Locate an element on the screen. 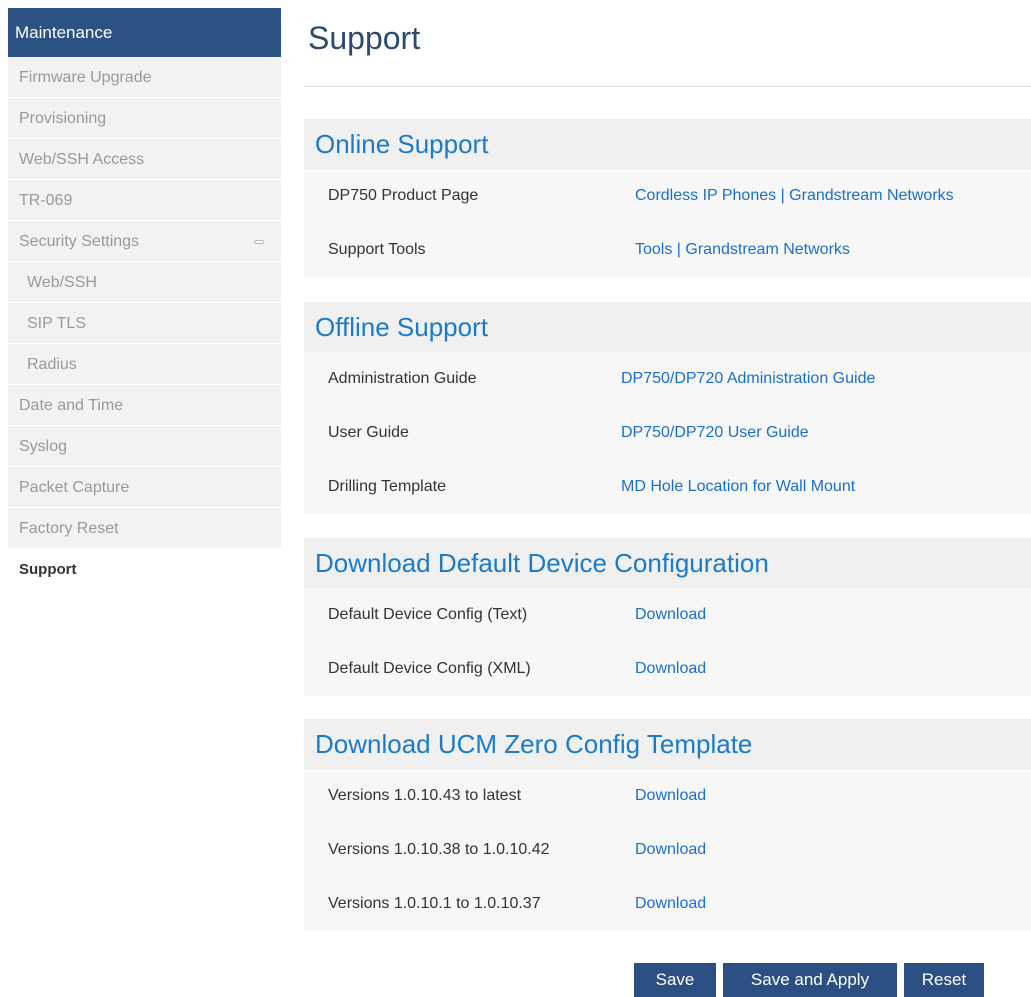 The width and height of the screenshot is (1031, 997). row-label: Drilling Template is located at coordinates (387, 486).